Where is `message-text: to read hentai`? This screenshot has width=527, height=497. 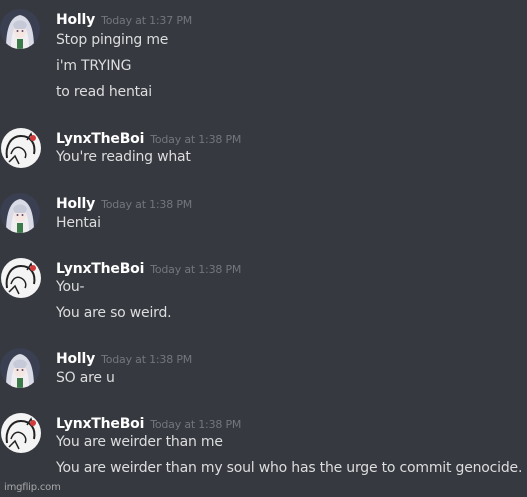 message-text: to read hentai is located at coordinates (104, 92).